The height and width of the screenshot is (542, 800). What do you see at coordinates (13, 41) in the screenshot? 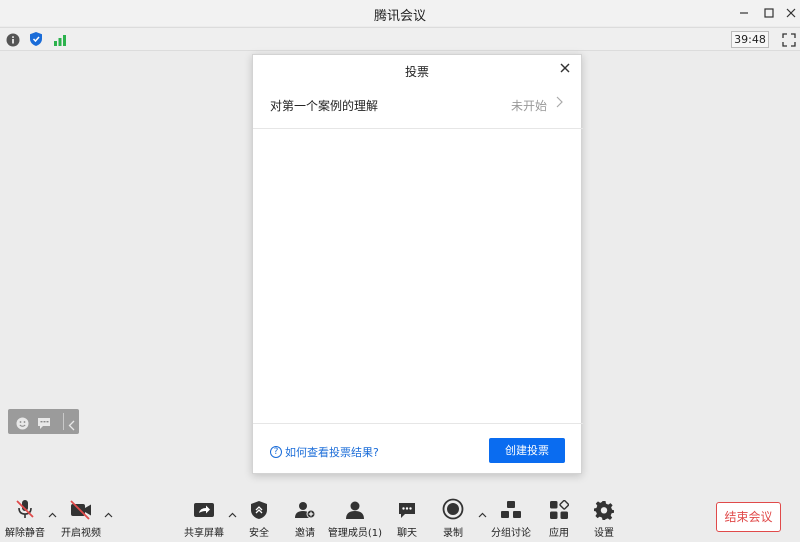
I see `info-icon` at bounding box center [13, 41].